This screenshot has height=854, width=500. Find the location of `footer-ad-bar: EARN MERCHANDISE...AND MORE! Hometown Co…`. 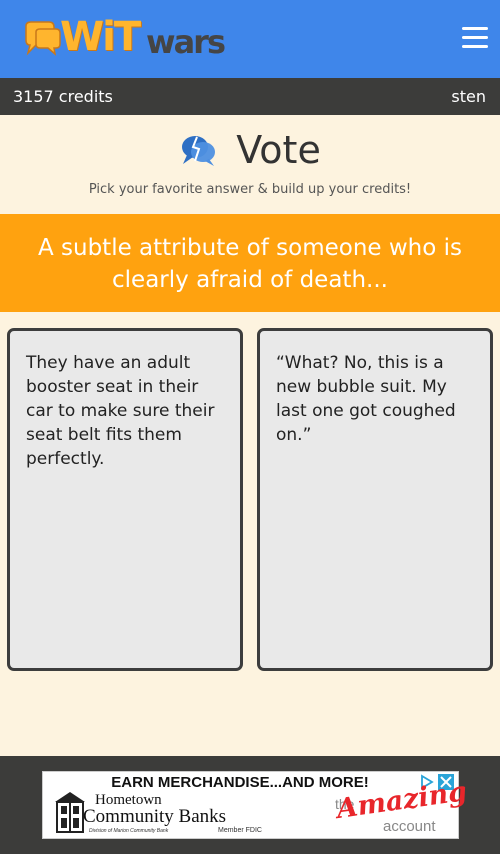

footer-ad-bar: EARN MERCHANDISE...AND MORE! Hometown Co… is located at coordinates (250, 805).